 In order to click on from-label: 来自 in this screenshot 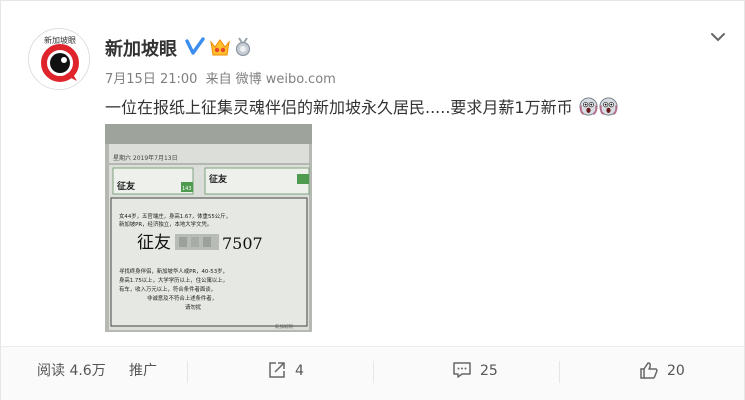, I will do `click(218, 79)`.